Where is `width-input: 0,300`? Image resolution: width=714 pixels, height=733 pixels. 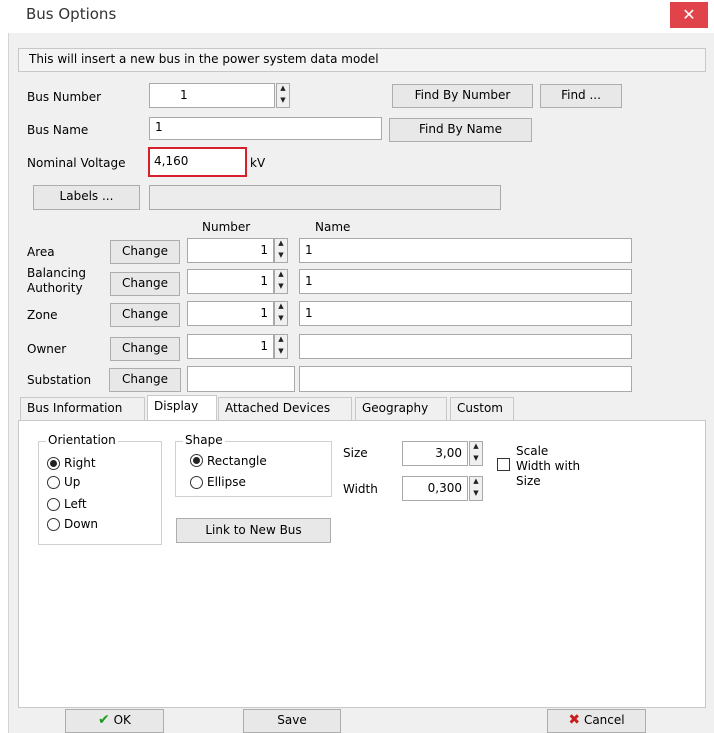 width-input: 0,300 is located at coordinates (435, 488).